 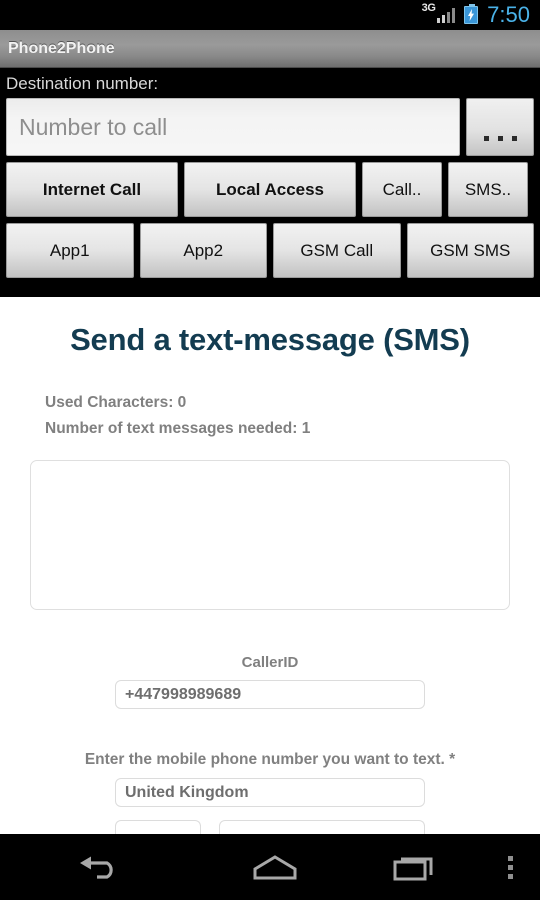 I want to click on nav-back-button, so click(x=100, y=867).